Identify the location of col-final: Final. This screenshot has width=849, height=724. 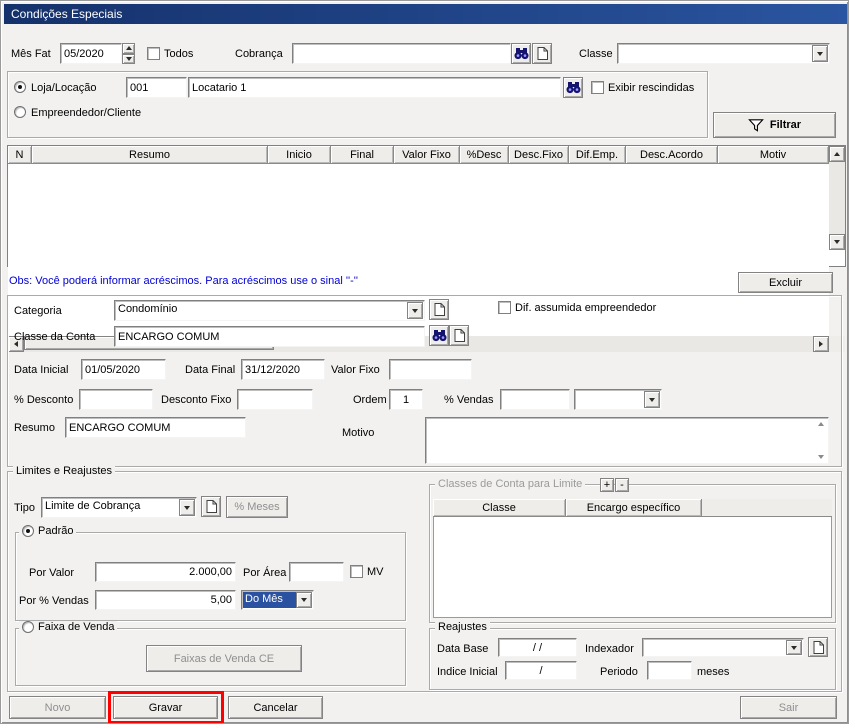
(362, 155).